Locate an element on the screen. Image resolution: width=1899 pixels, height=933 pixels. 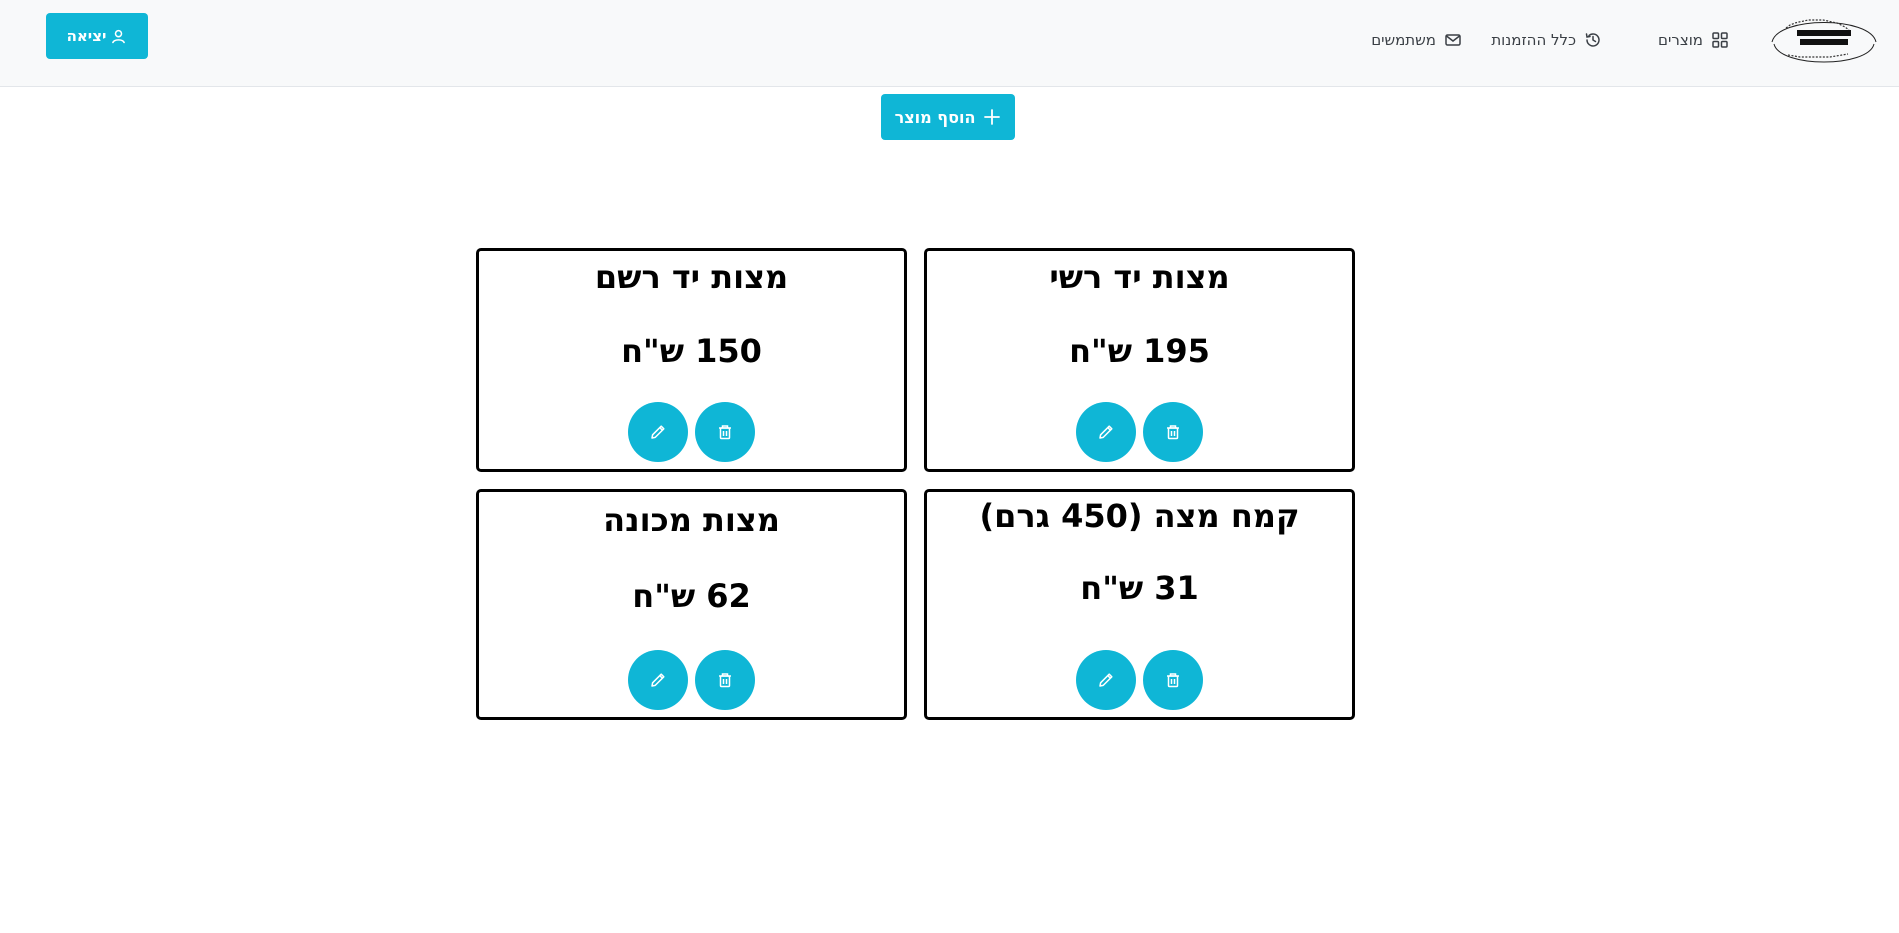
user-icon is located at coordinates (118, 36).